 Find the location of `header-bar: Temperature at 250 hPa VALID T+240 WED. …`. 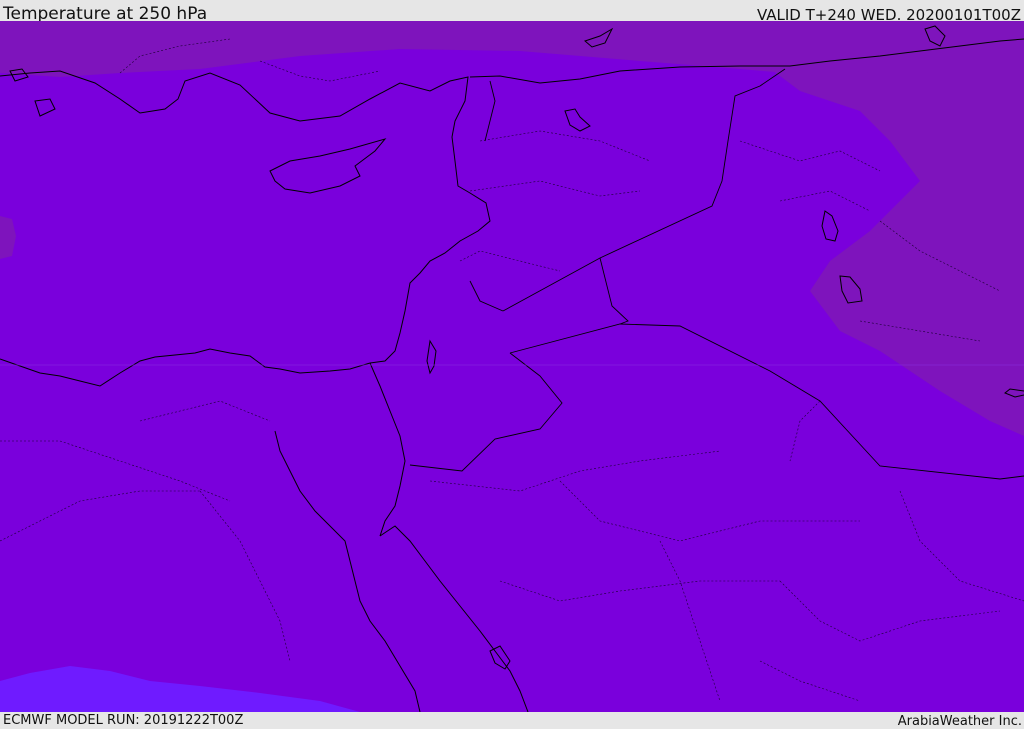

header-bar: Temperature at 250 hPa VALID T+240 WED. … is located at coordinates (512, 12).